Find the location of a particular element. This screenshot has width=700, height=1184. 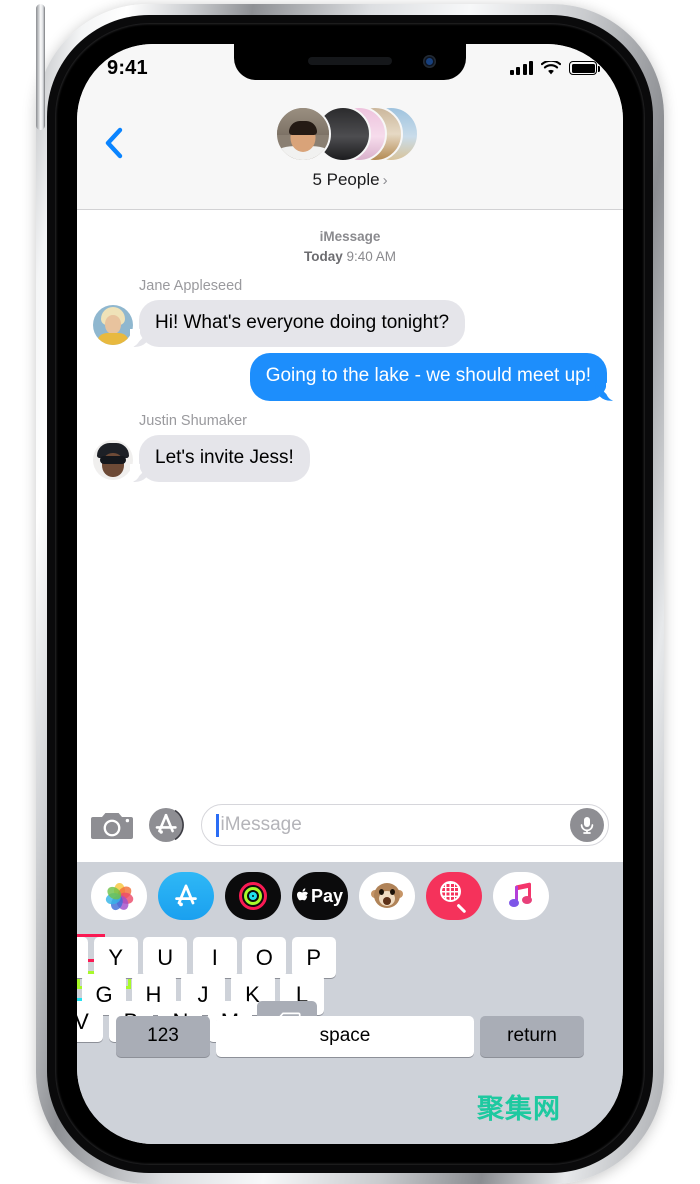

app-store-app-icon is located at coordinates (186, 896).